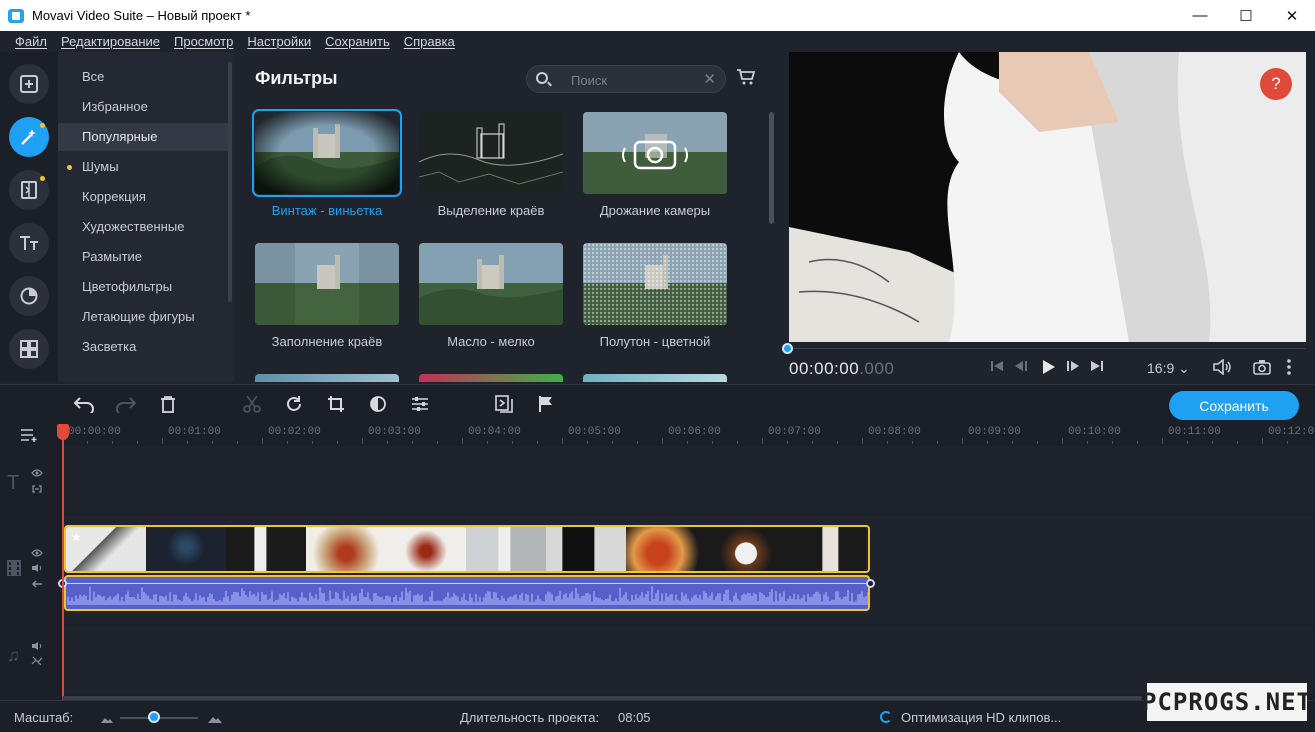 Image resolution: width=1315 pixels, height=732 pixels. What do you see at coordinates (143, 167) in the screenshot?
I see `category-noise: Шумы` at bounding box center [143, 167].